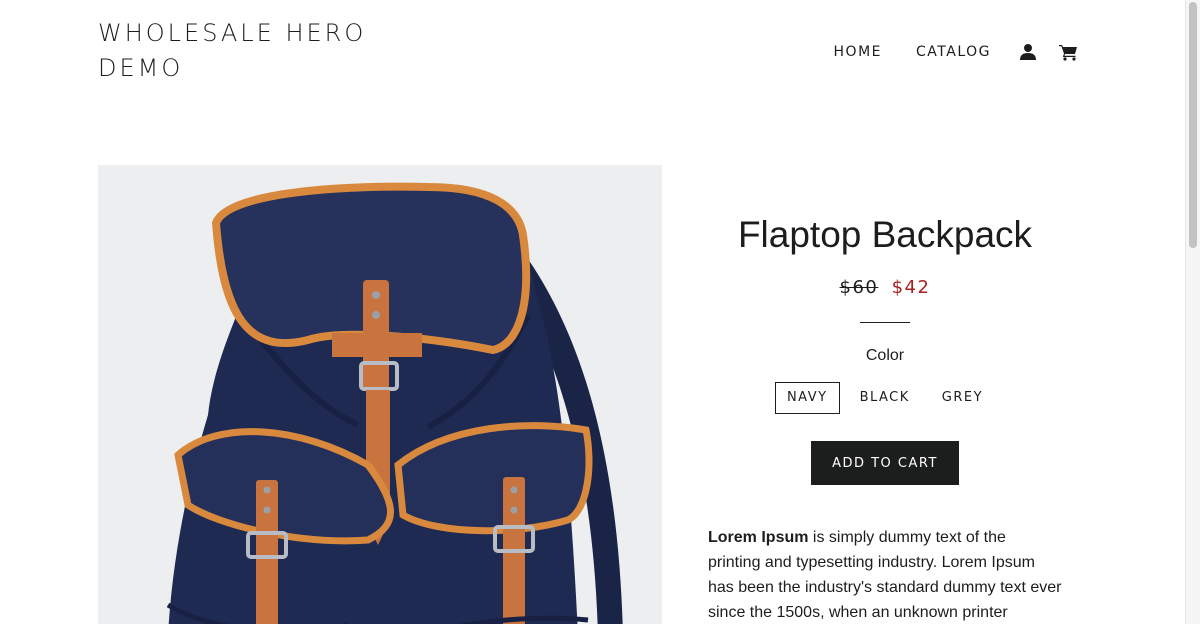  I want to click on nav-catalog-link: Catalog, so click(953, 52).